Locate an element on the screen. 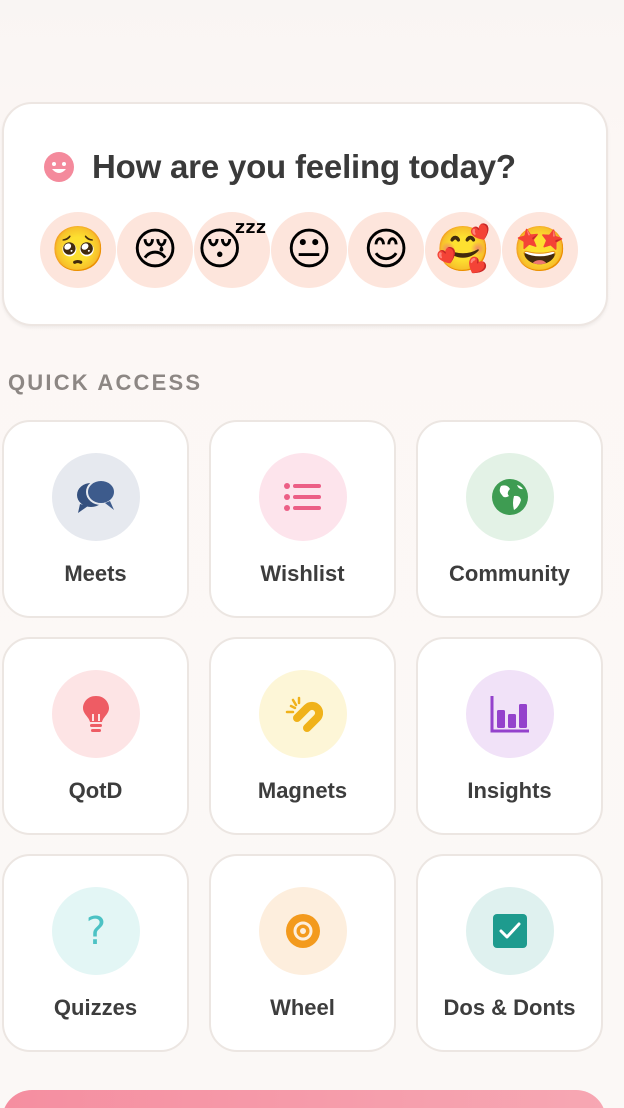 This screenshot has height=1108, width=624. smiling-face-with-hearts-icon: 🥰 is located at coordinates (463, 249).